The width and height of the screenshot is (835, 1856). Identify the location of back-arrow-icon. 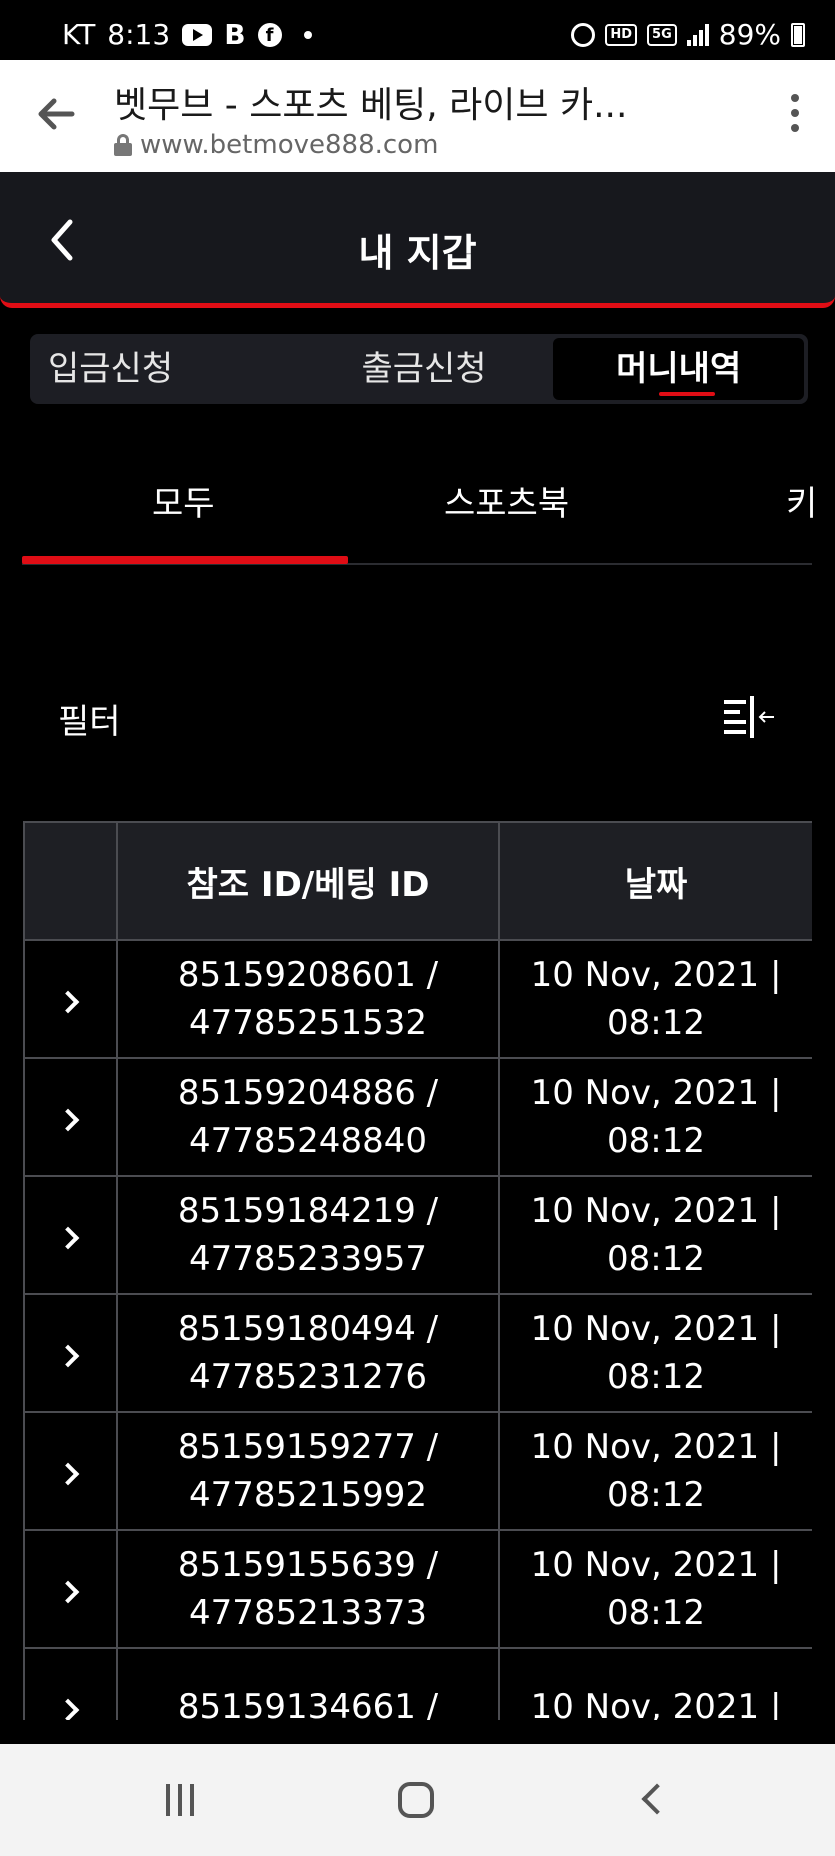
(56, 114).